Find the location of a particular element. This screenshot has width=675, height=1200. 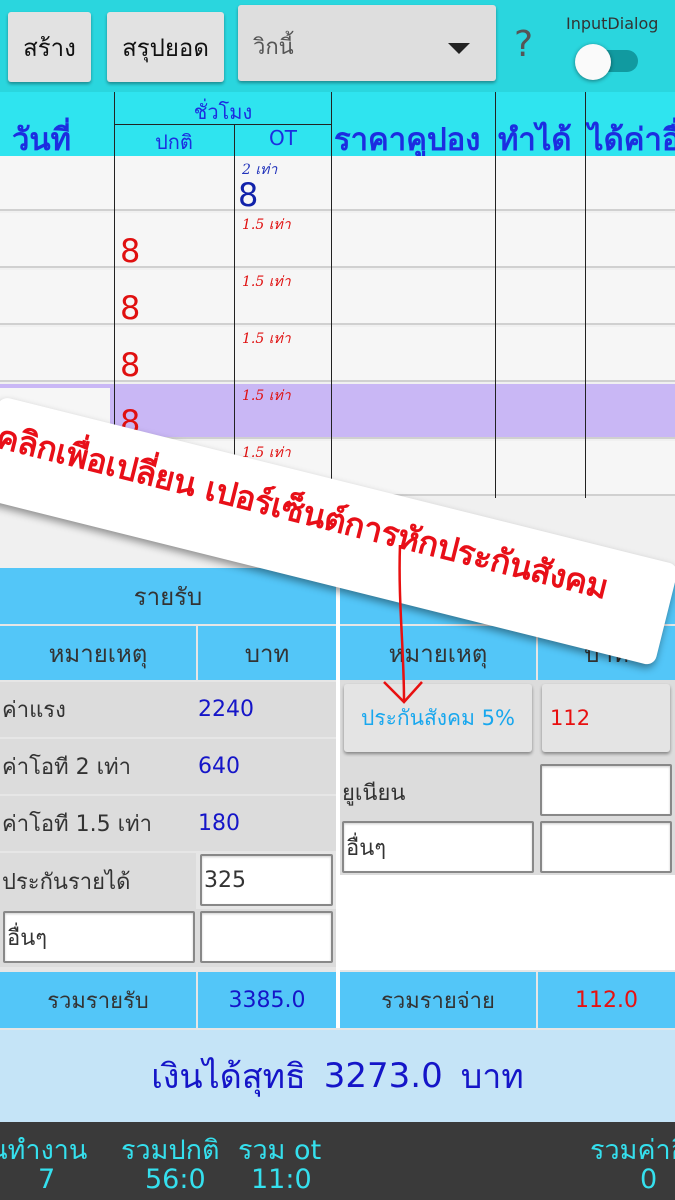

toolbar: สร้าง สรุปยอด วิกนี้ ? InputDialog is located at coordinates (337, 46).